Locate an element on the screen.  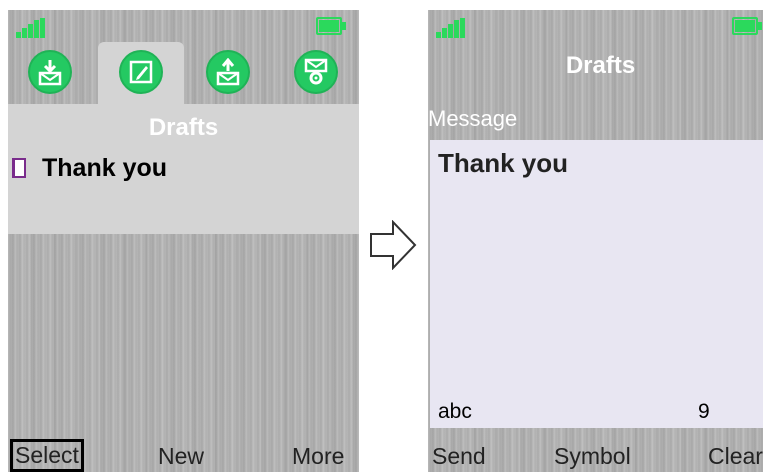
clear-softkey: Clear is located at coordinates (734, 456).